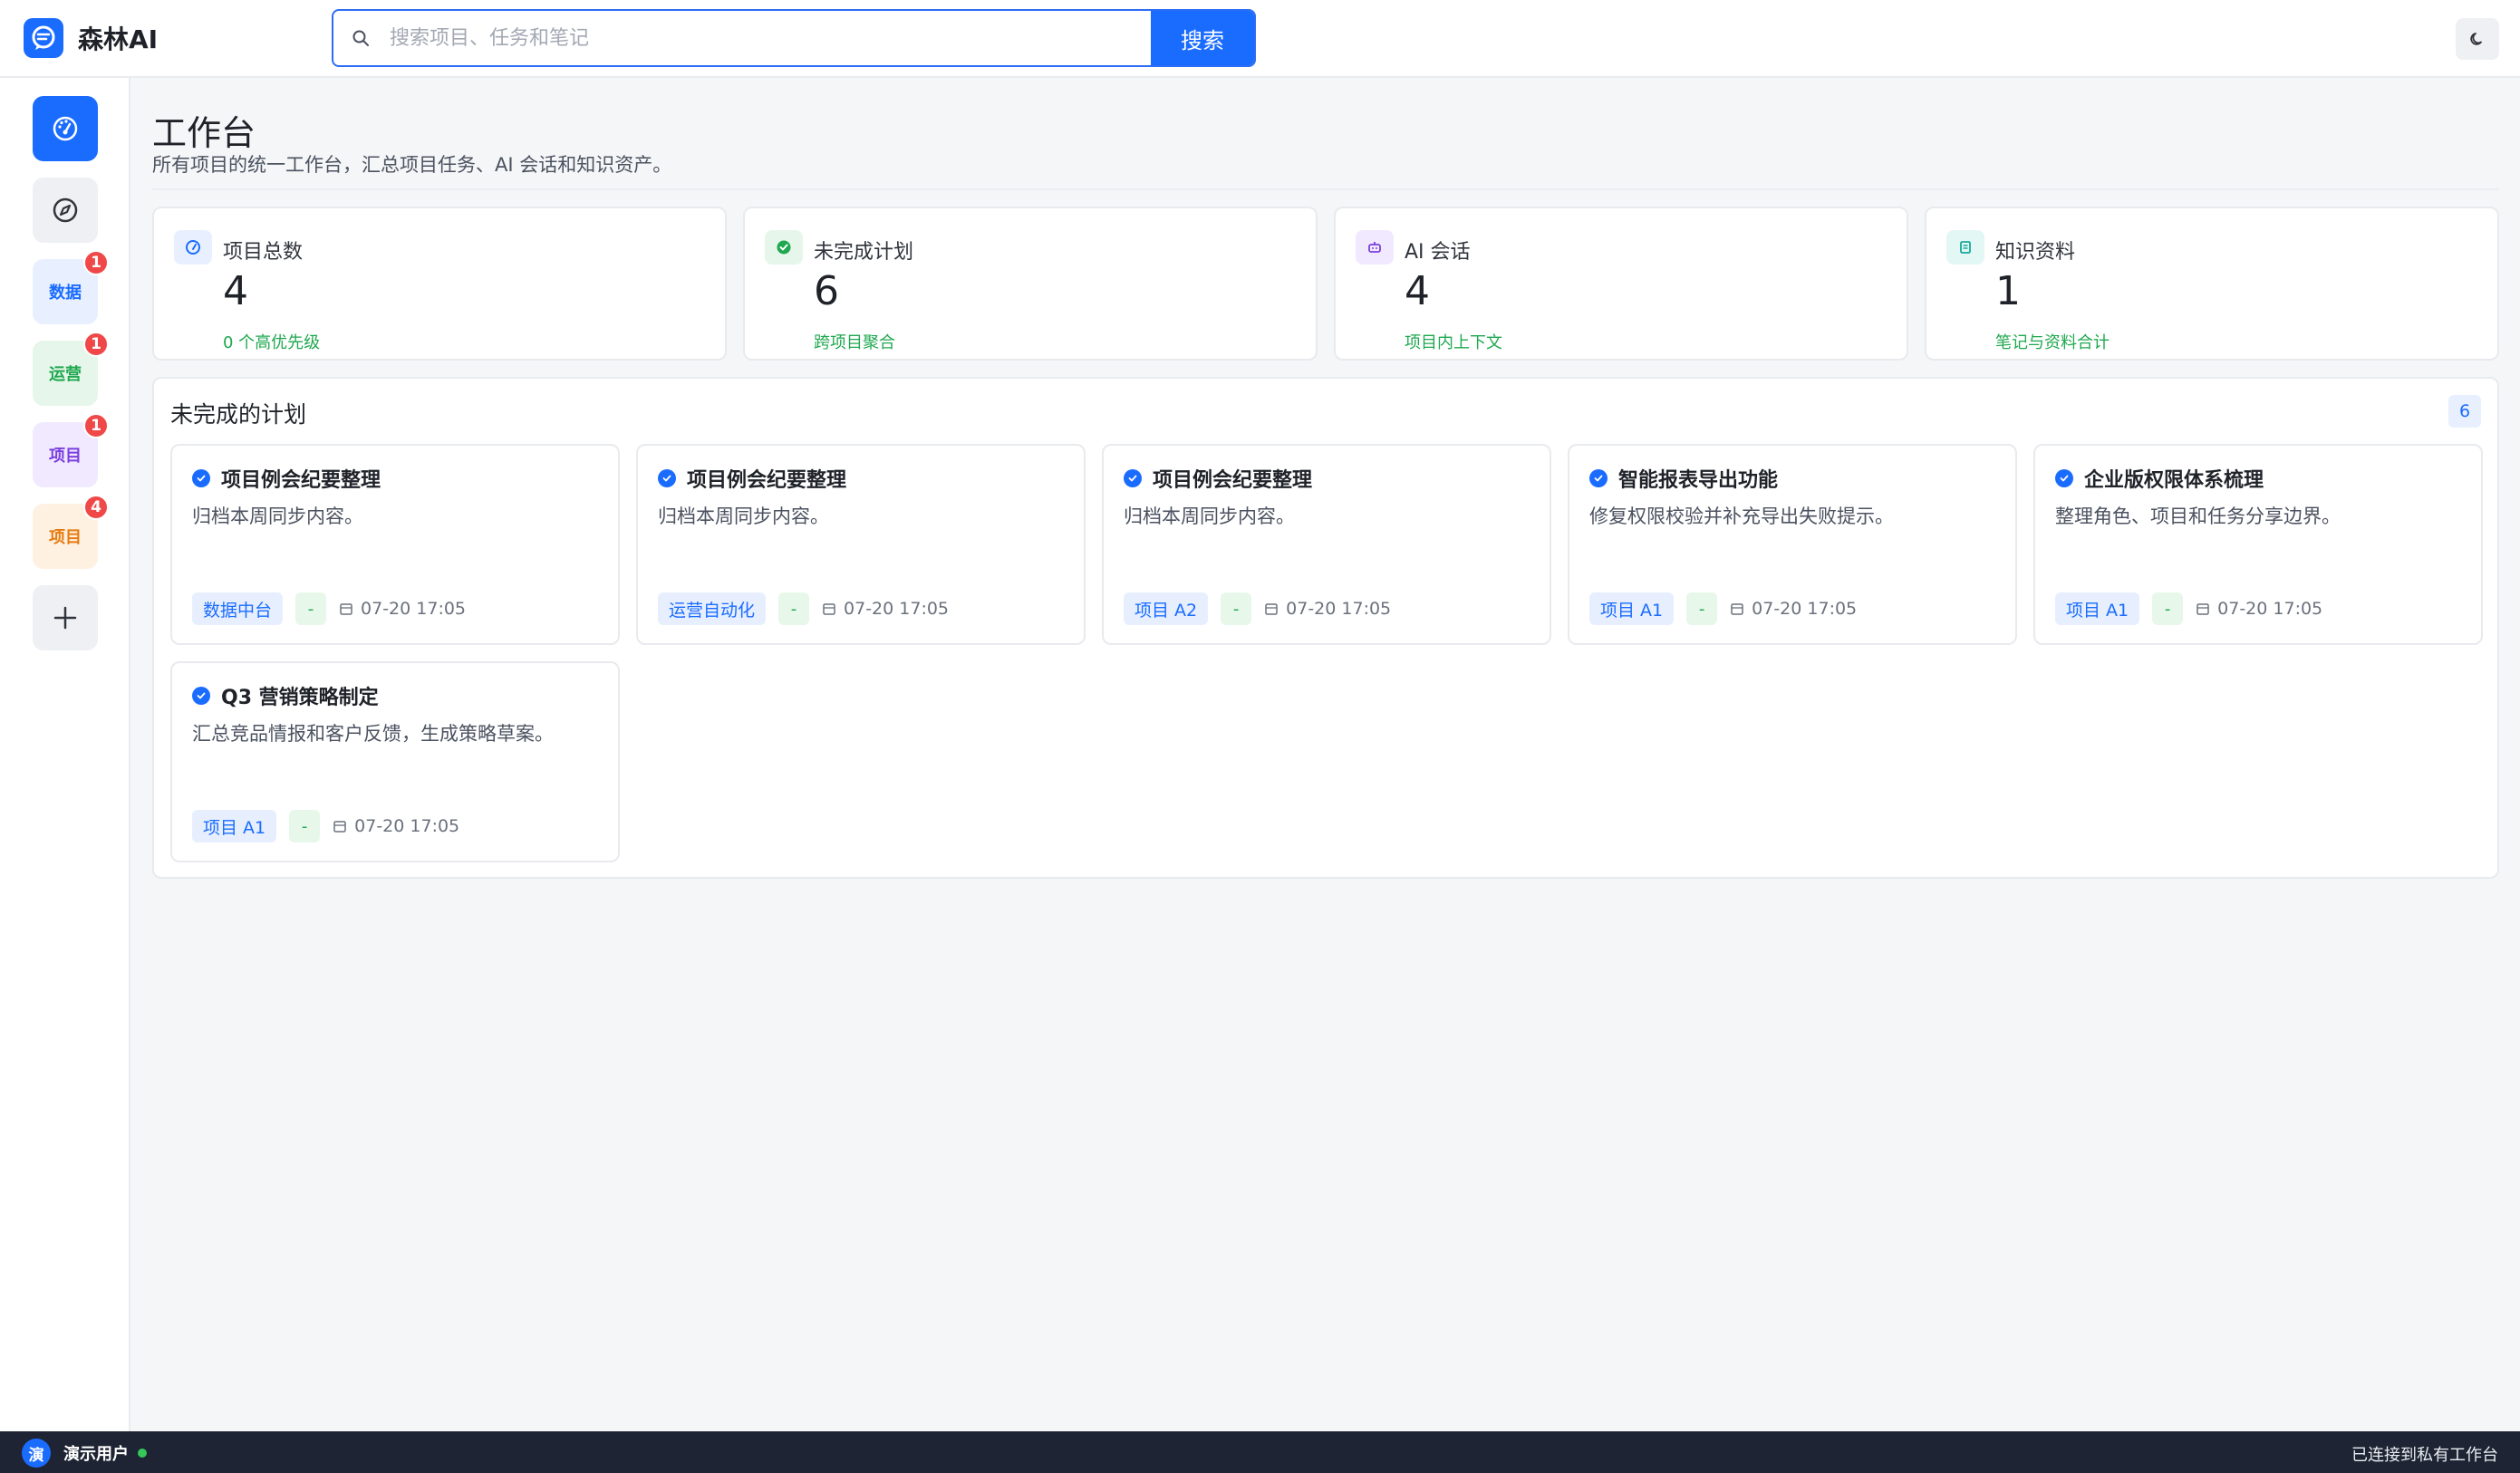 Image resolution: width=2520 pixels, height=1473 pixels. Describe the element at coordinates (1453, 342) in the screenshot. I see `stat-subtext: 项目内上下文` at that location.